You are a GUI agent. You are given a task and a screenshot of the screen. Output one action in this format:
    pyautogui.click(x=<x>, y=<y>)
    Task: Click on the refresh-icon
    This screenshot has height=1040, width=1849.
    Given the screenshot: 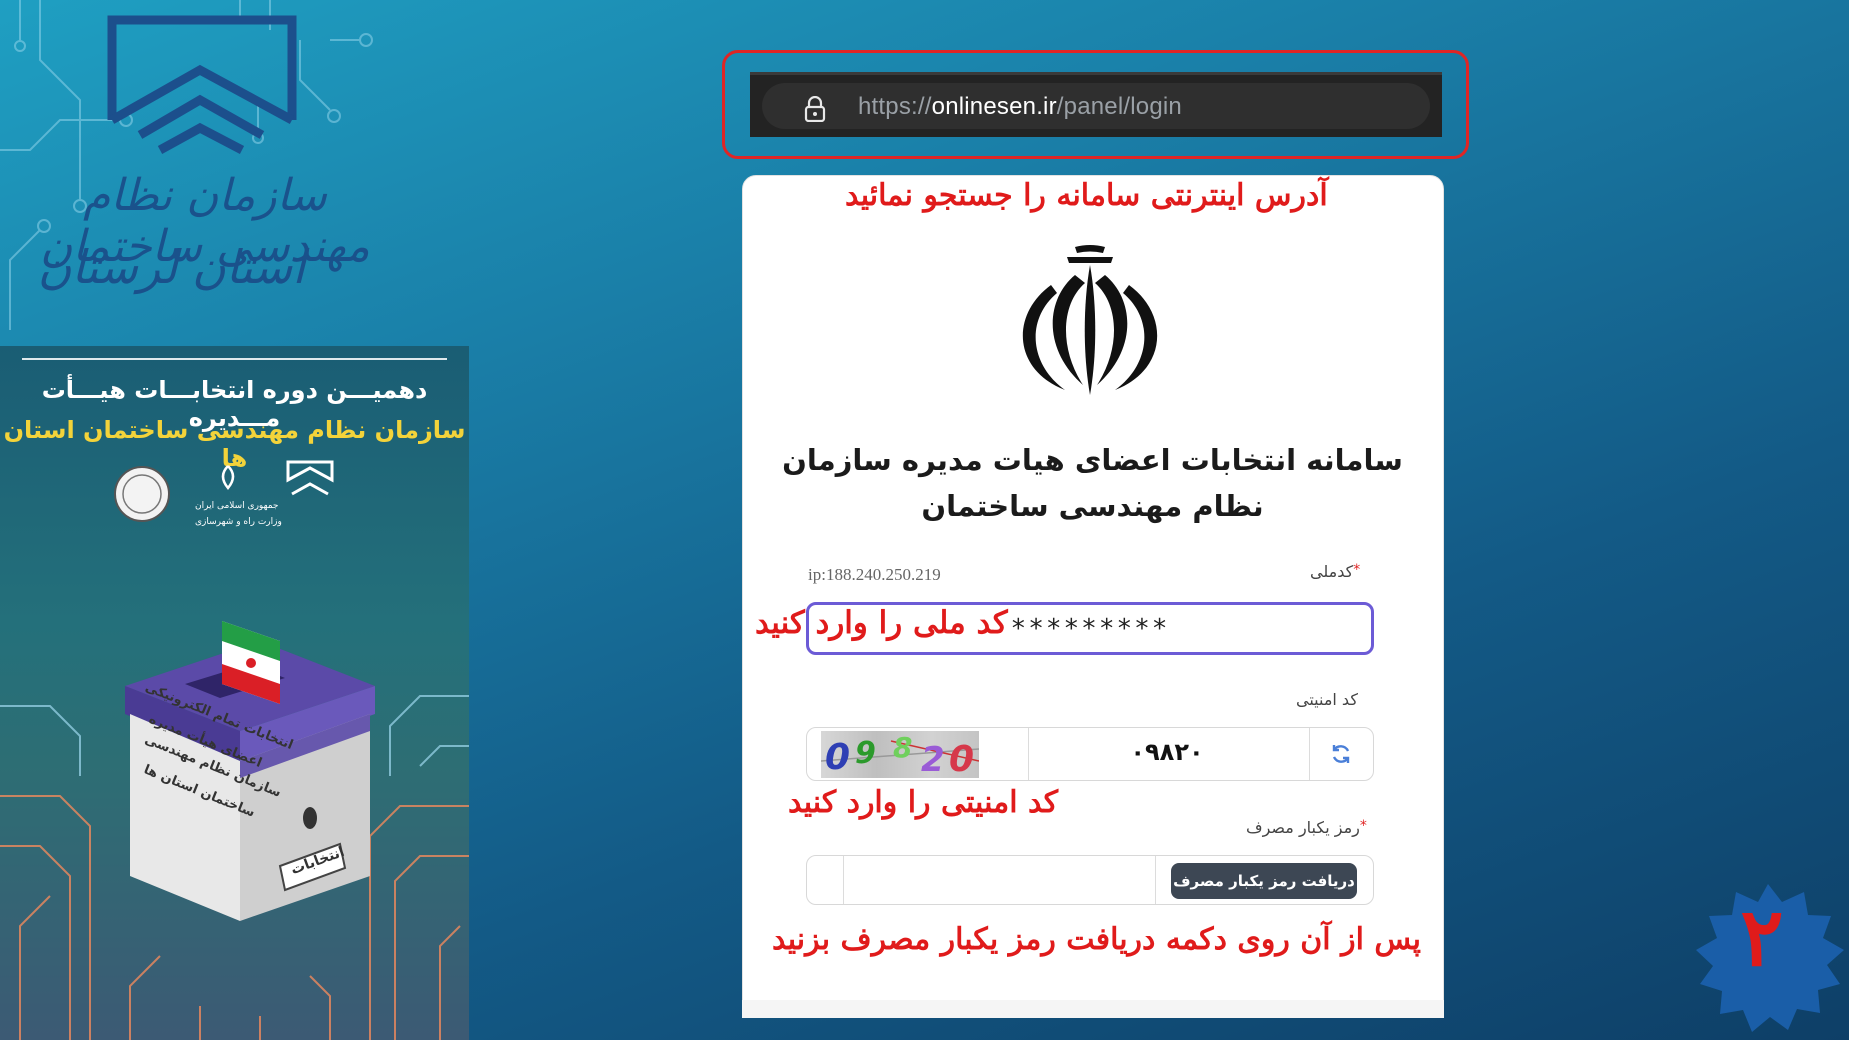 What is the action you would take?
    pyautogui.click(x=1341, y=754)
    